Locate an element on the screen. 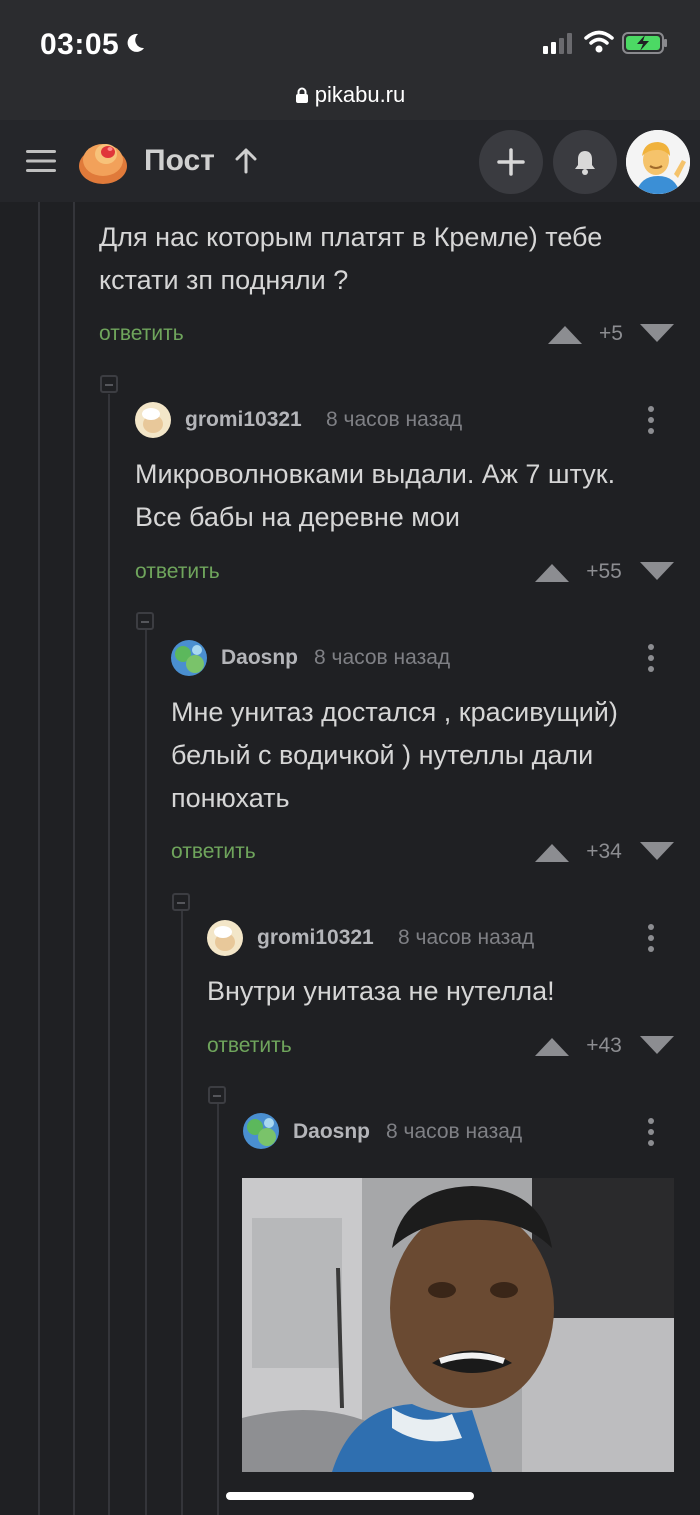  address-bar: pikabu.ru is located at coordinates (350, 95).